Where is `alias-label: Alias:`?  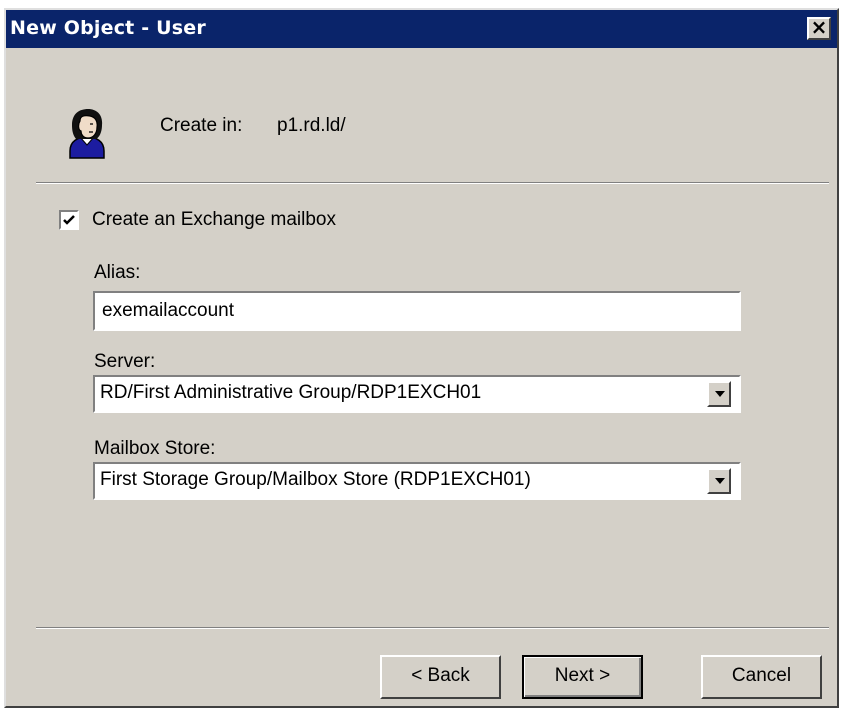 alias-label: Alias: is located at coordinates (117, 272).